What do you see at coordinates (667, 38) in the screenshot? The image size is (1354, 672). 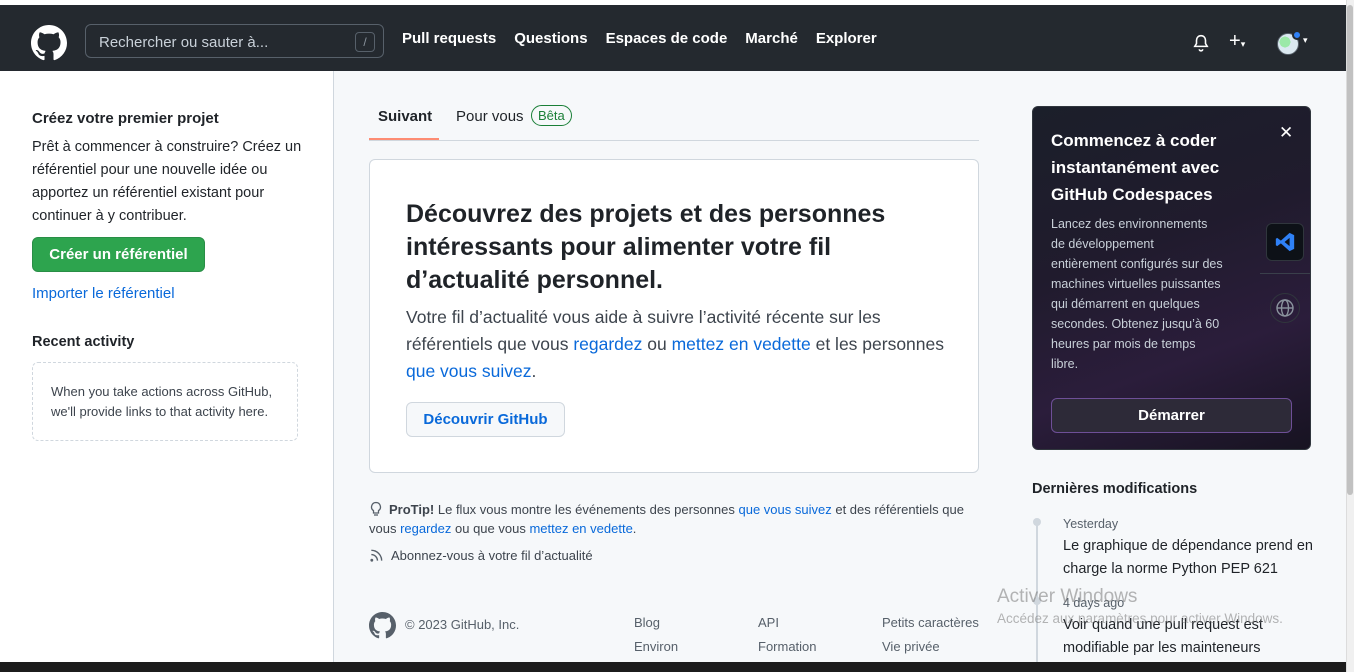 I see `nav-codespaces: Espaces de code` at bounding box center [667, 38].